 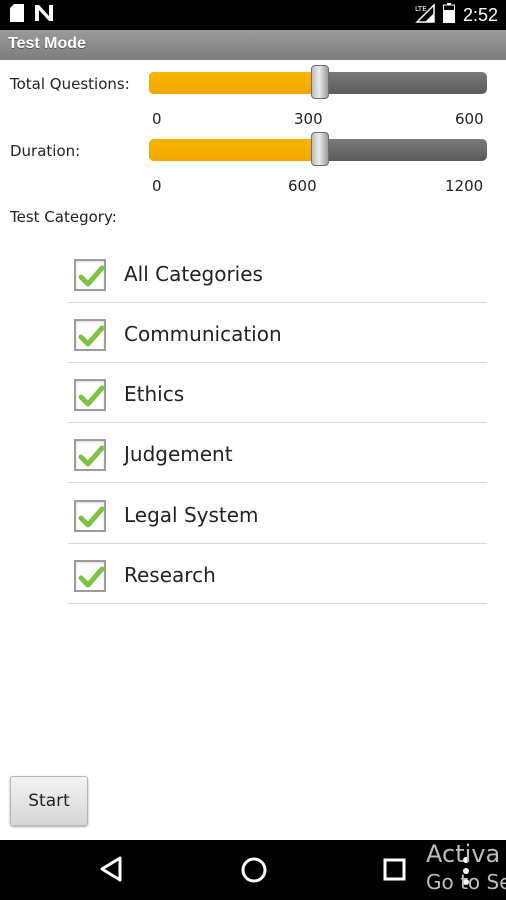 What do you see at coordinates (49, 801) in the screenshot?
I see `start-button: Start` at bounding box center [49, 801].